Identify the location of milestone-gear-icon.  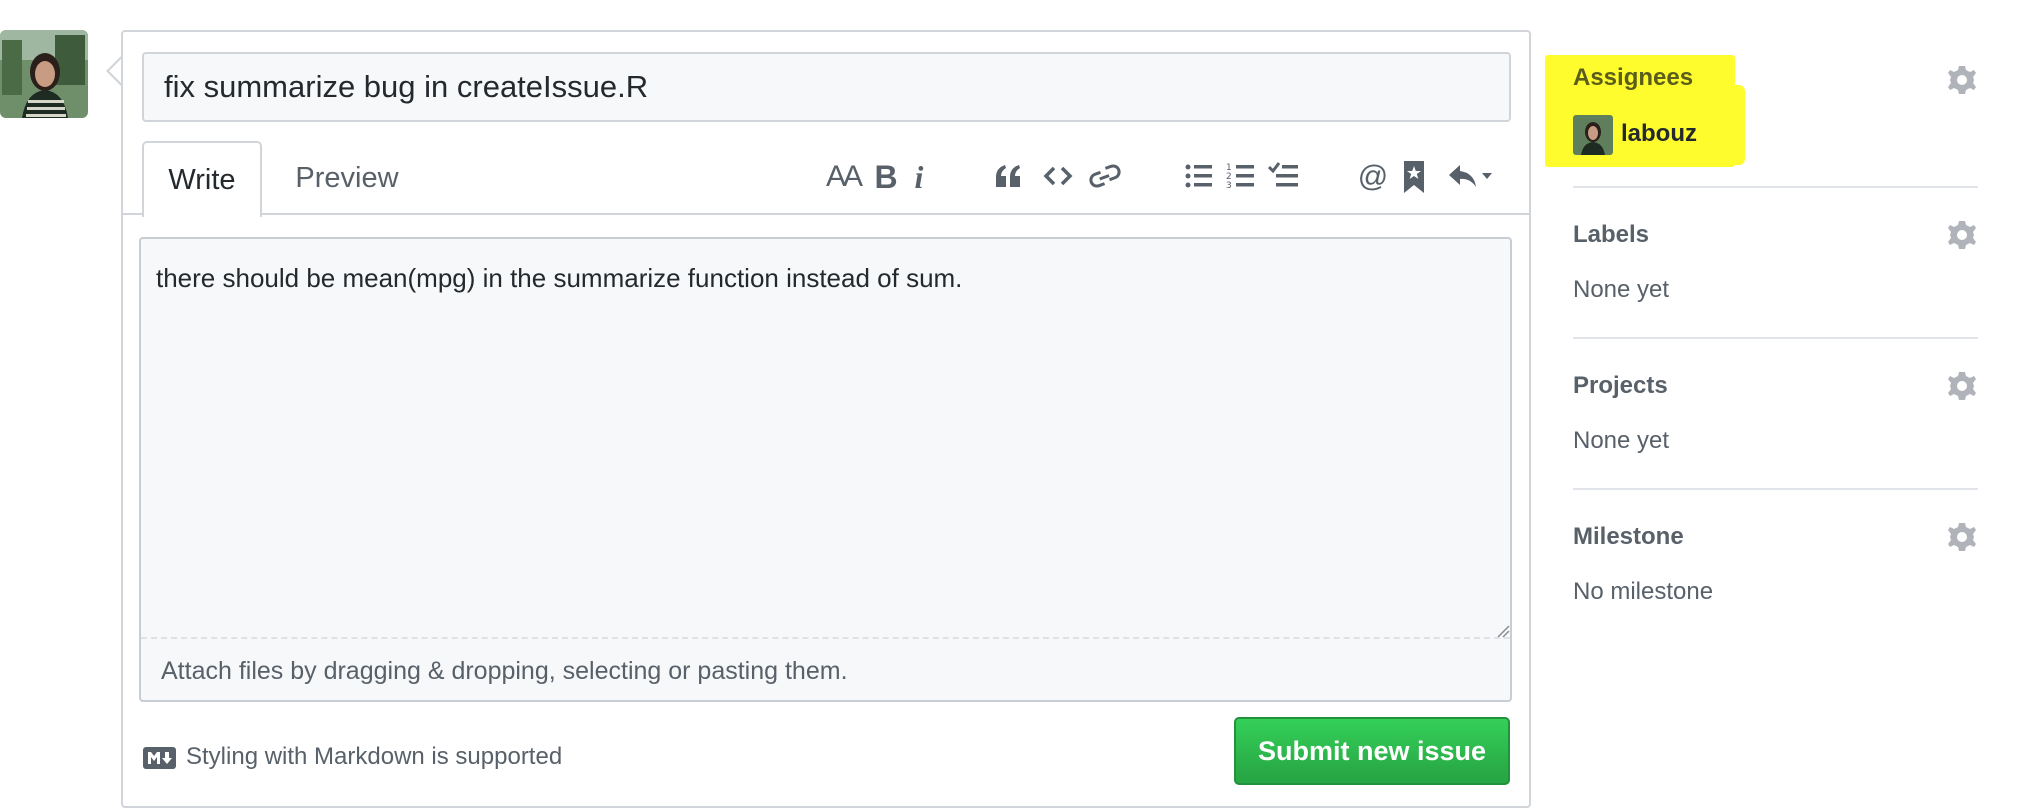
(1962, 537).